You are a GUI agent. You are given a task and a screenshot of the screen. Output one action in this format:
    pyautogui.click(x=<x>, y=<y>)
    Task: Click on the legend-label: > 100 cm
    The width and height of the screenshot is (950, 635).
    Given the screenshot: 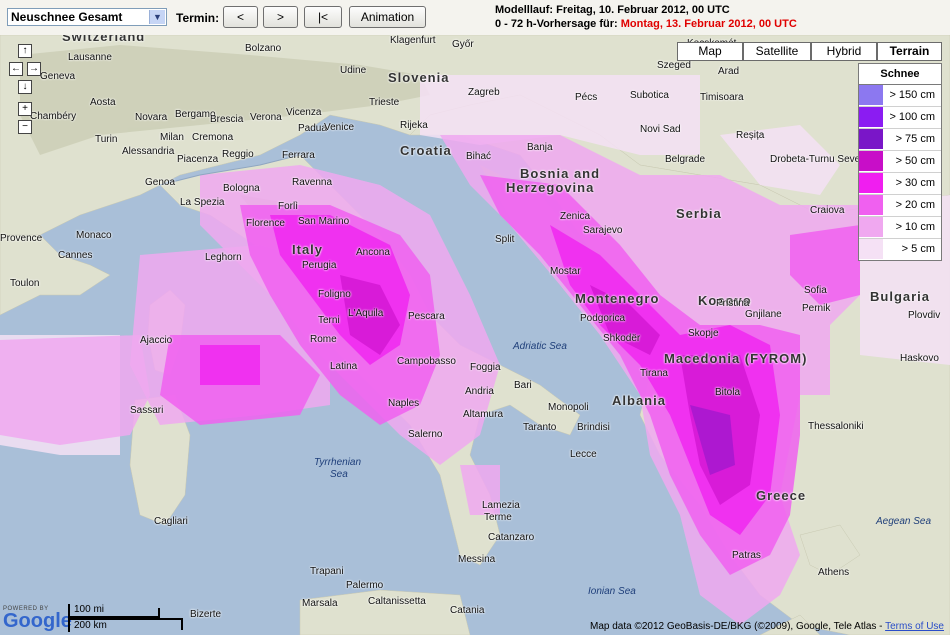 What is the action you would take?
    pyautogui.click(x=912, y=117)
    